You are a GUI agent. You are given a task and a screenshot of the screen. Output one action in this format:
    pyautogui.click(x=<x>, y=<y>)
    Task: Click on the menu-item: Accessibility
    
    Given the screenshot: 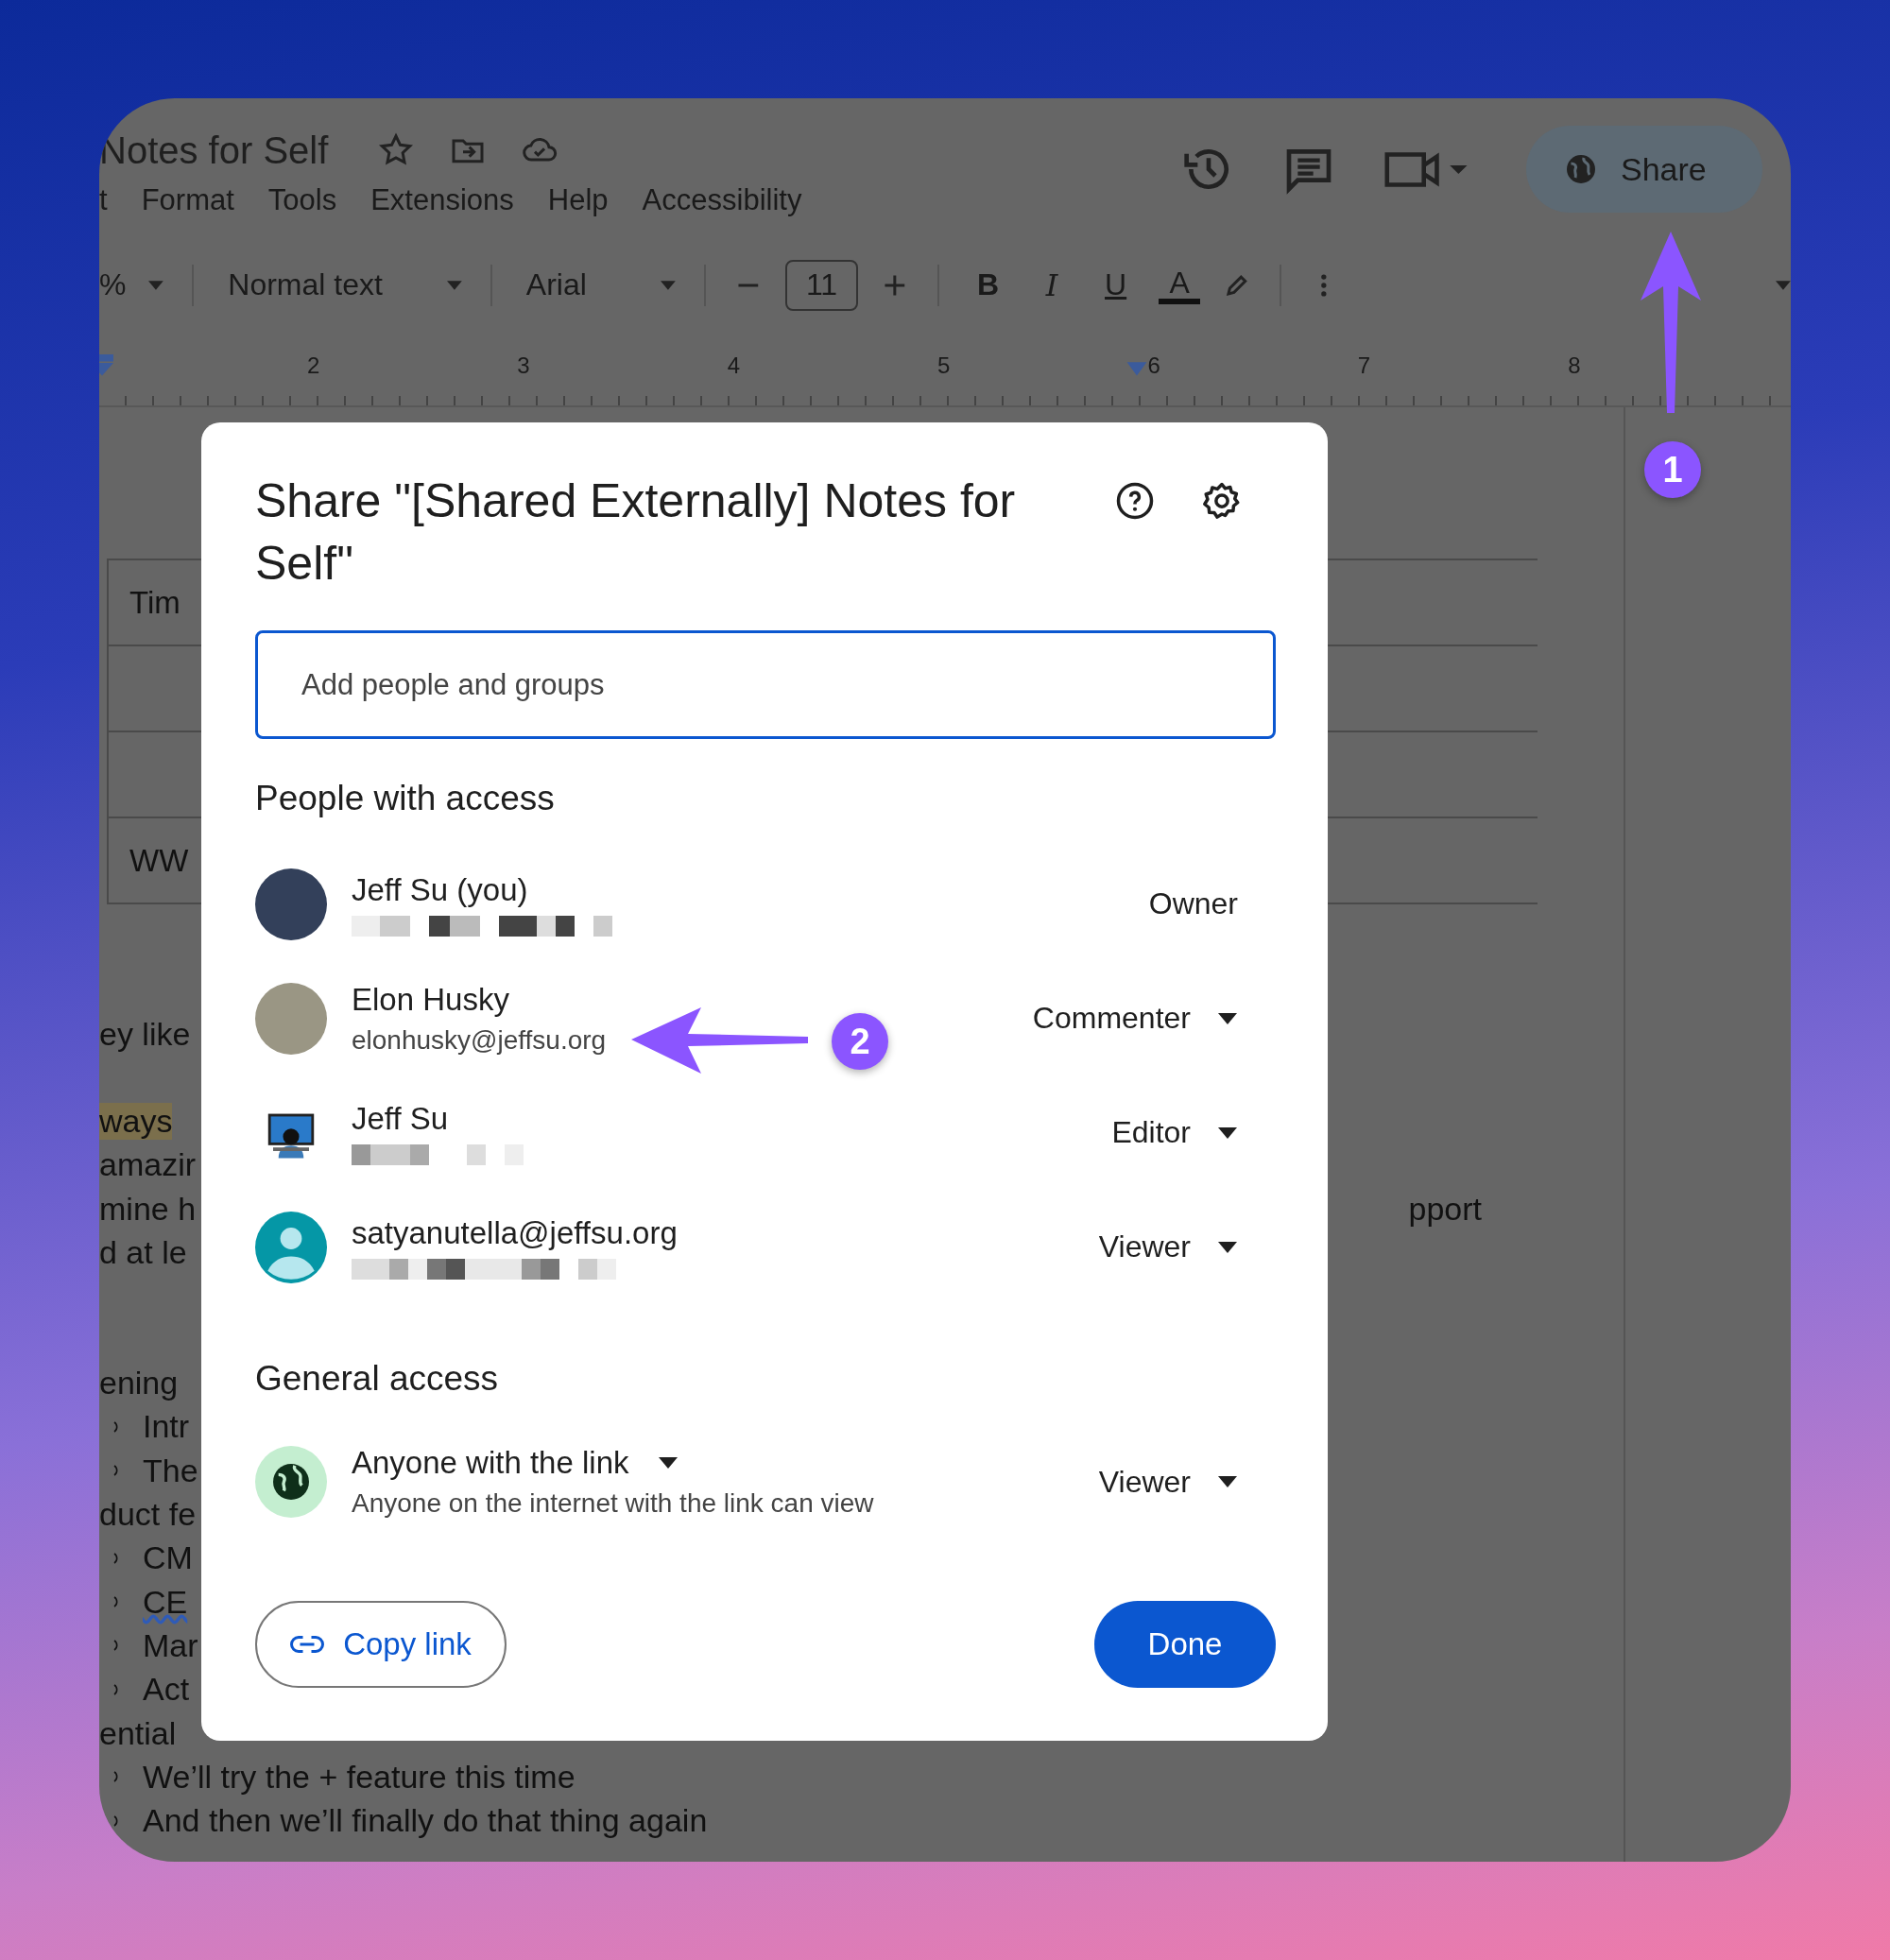 What is the action you would take?
    pyautogui.click(x=722, y=200)
    